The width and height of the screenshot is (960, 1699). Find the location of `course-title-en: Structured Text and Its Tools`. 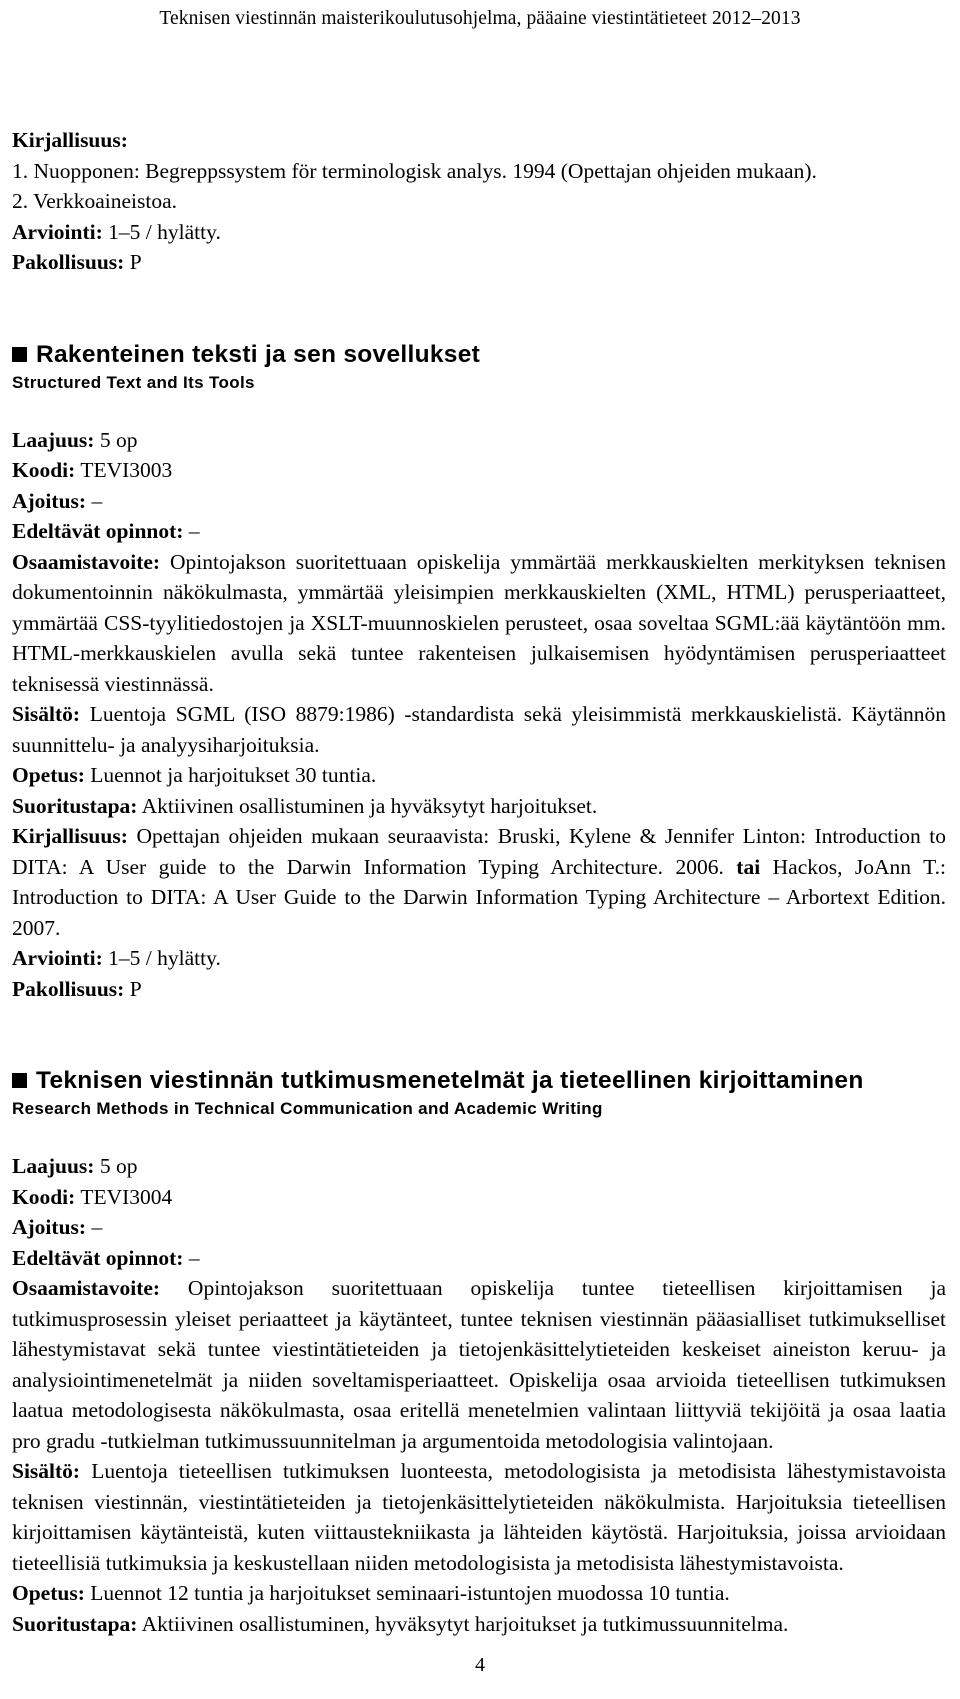

course-title-en: Structured Text and Its Tools is located at coordinates (133, 382).